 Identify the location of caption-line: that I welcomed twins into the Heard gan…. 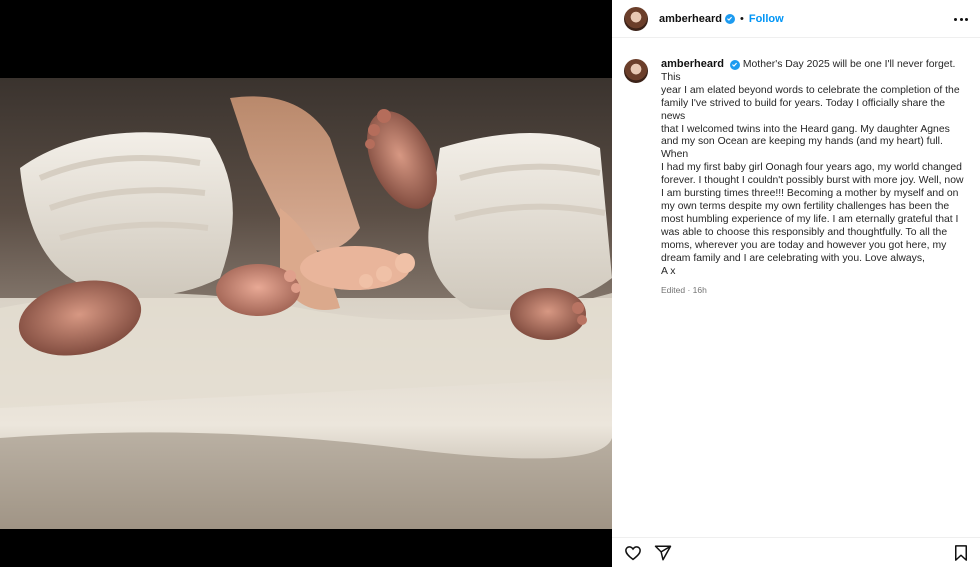
(805, 129).